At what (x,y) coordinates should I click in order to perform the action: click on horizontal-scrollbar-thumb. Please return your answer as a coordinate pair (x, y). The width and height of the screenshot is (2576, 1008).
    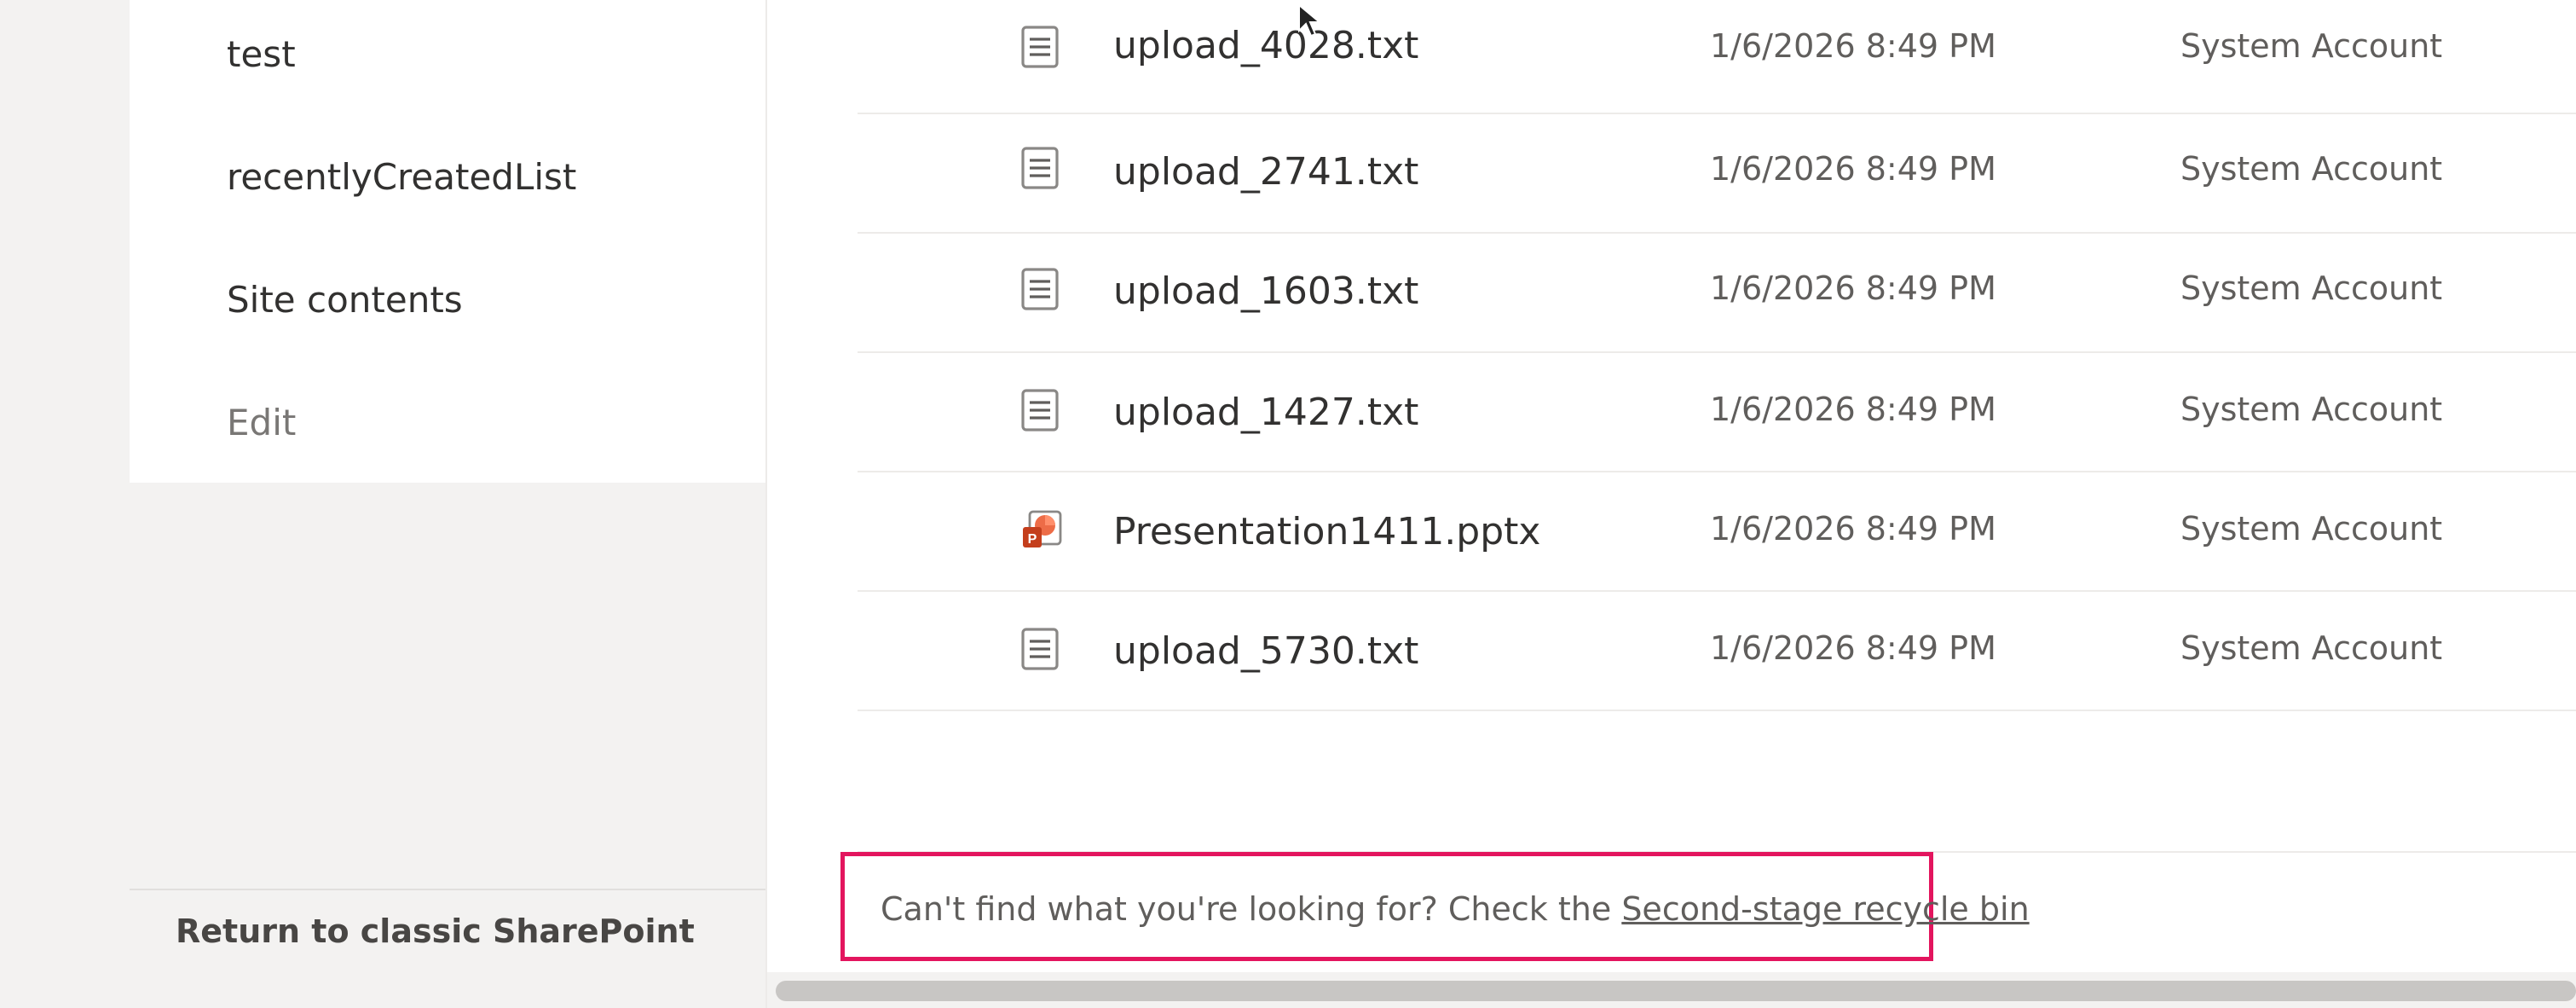
    Looking at the image, I should click on (1676, 991).